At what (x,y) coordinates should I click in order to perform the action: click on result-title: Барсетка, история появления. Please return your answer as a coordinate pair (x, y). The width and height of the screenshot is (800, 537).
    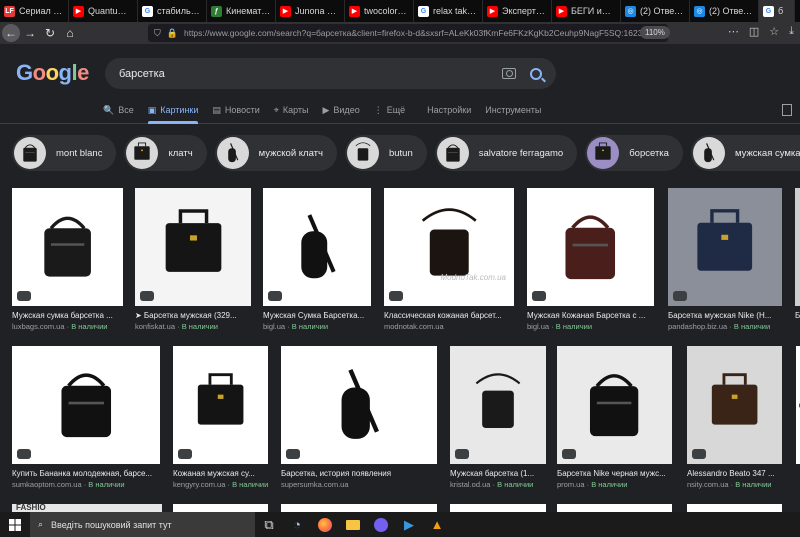
    Looking at the image, I should click on (359, 474).